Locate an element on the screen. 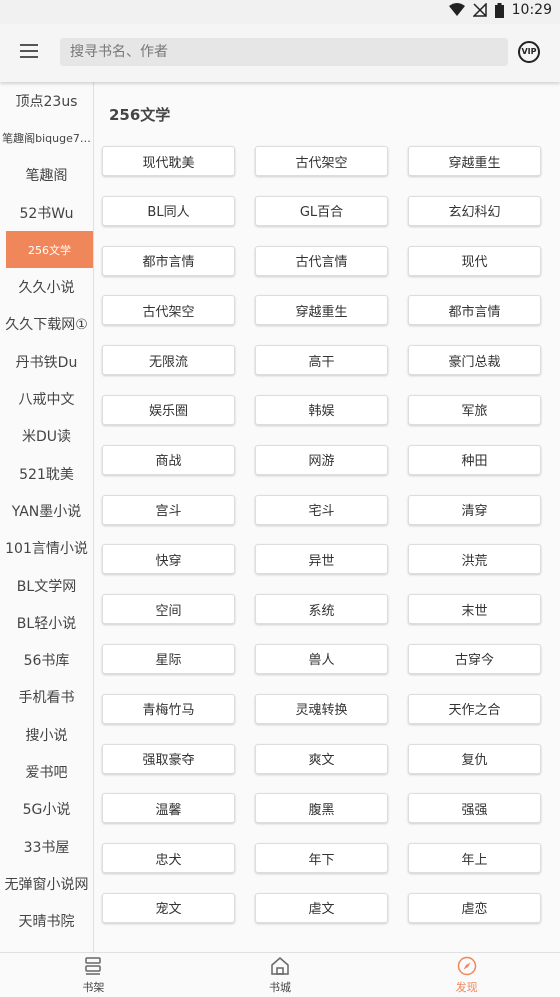  tag-button: 天作之合 is located at coordinates (474, 708).